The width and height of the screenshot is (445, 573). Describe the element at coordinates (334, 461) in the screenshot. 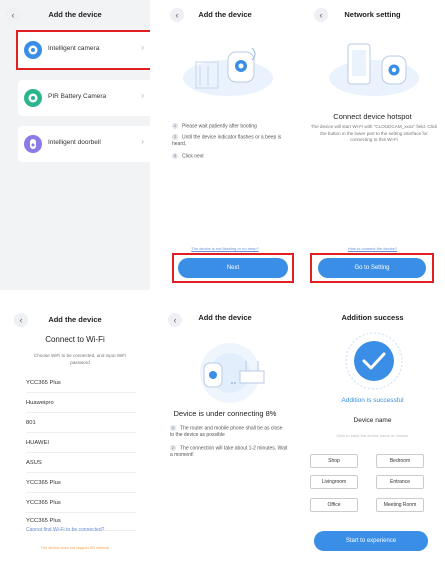

I see `room-option-shop: Shop` at that location.